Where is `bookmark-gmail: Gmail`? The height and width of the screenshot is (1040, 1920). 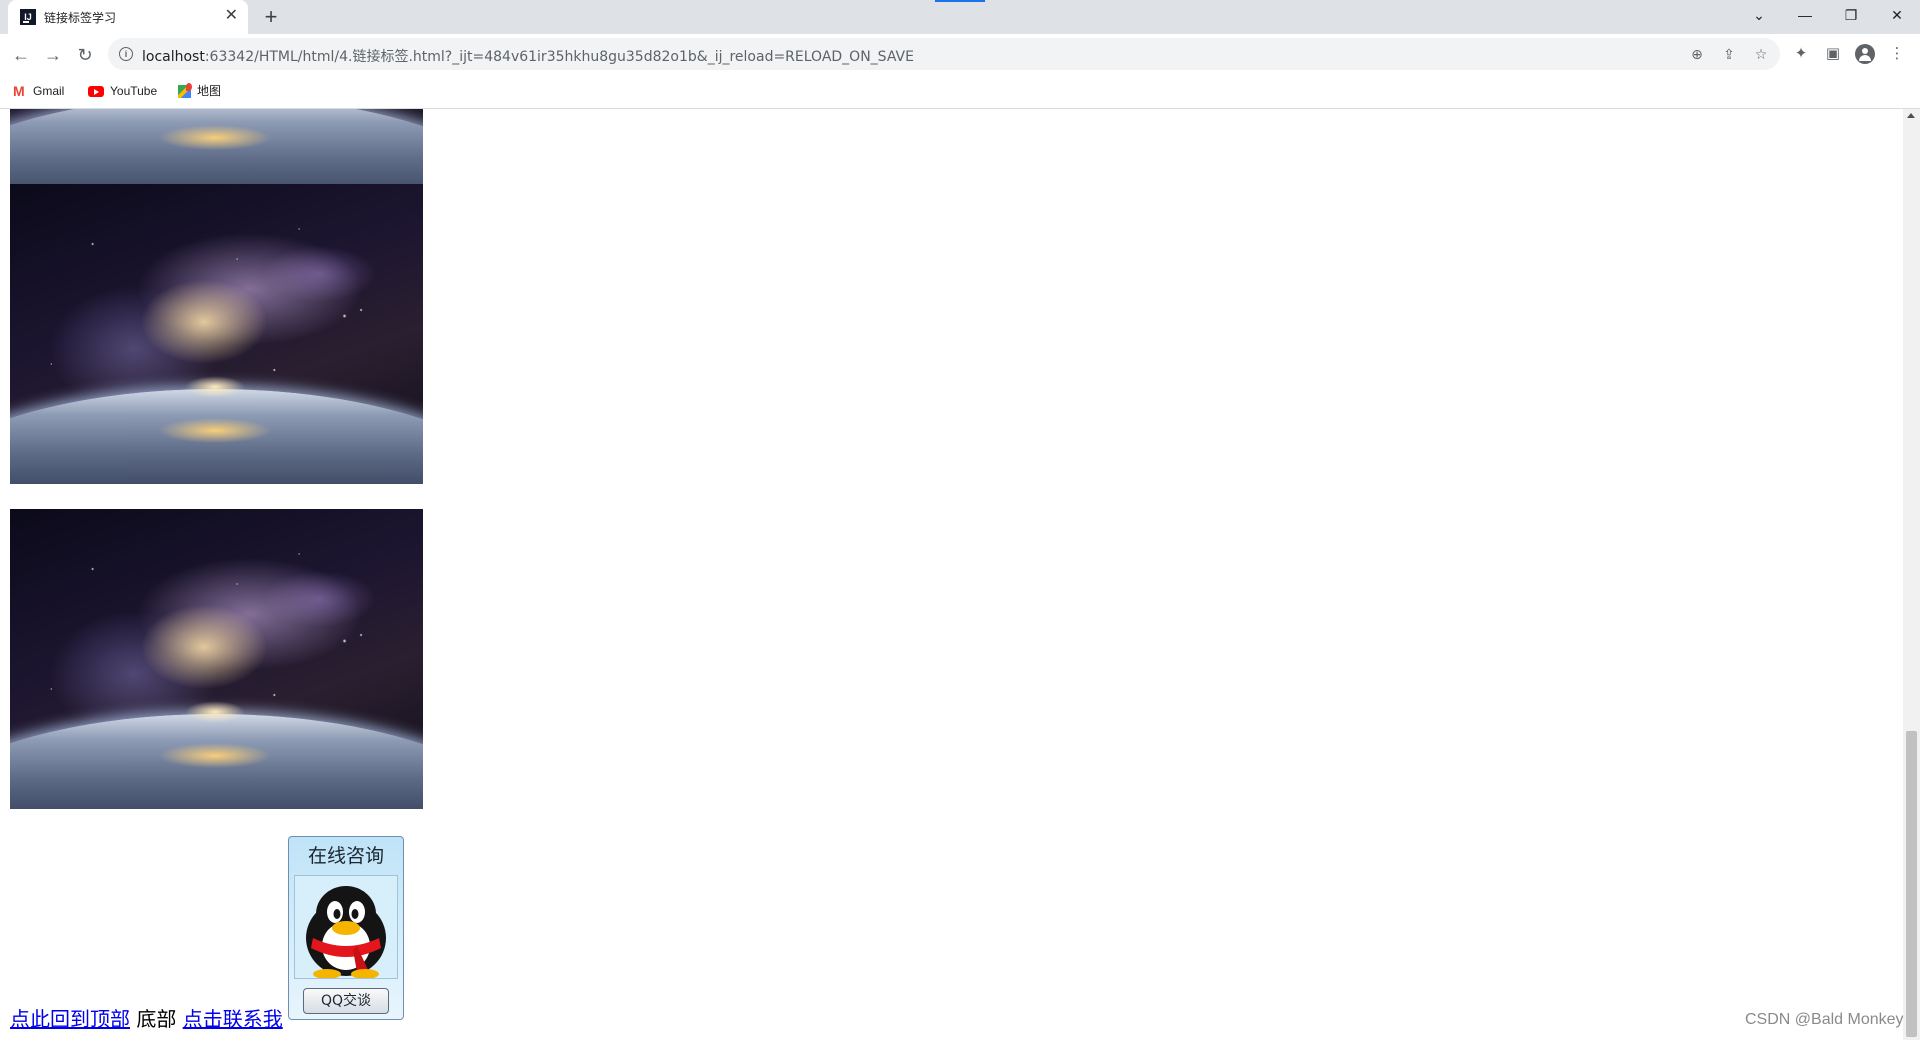 bookmark-gmail: Gmail is located at coordinates (38, 91).